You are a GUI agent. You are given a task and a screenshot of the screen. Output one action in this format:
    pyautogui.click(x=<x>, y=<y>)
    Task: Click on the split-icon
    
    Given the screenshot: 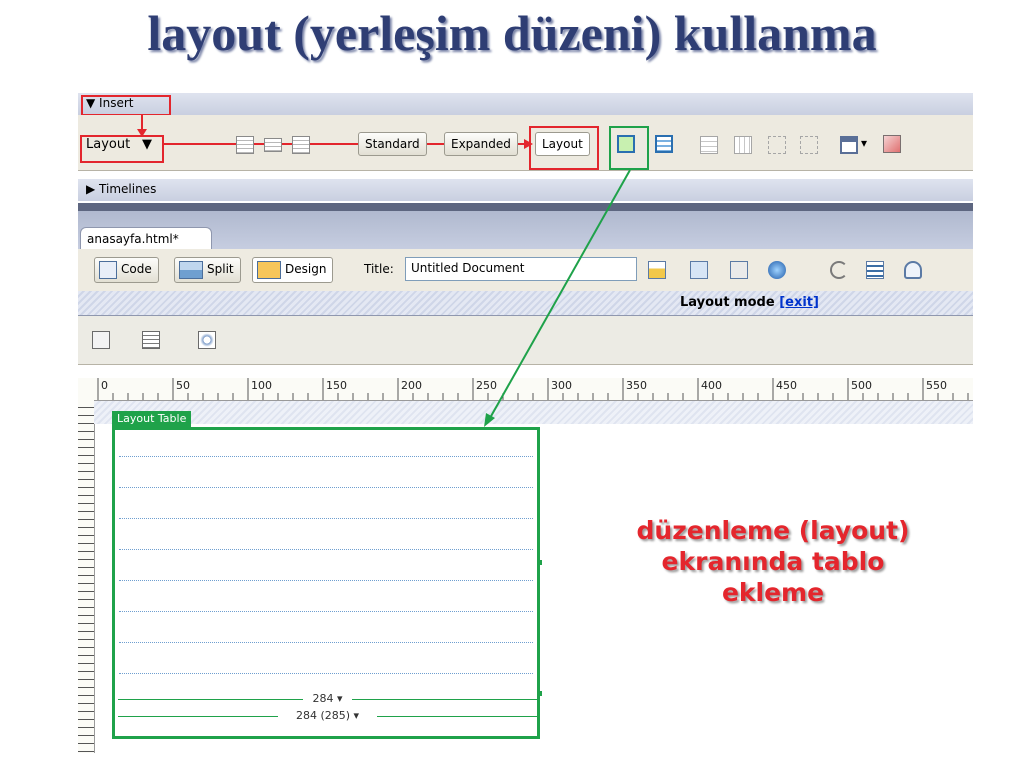 What is the action you would take?
    pyautogui.click(x=191, y=270)
    